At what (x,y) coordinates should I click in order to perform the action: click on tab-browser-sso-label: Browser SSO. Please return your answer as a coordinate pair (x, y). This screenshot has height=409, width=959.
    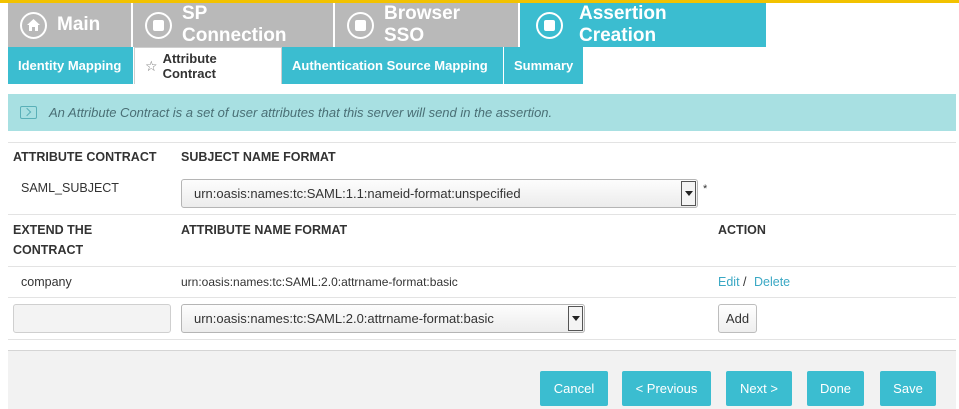
    Looking at the image, I should click on (422, 24).